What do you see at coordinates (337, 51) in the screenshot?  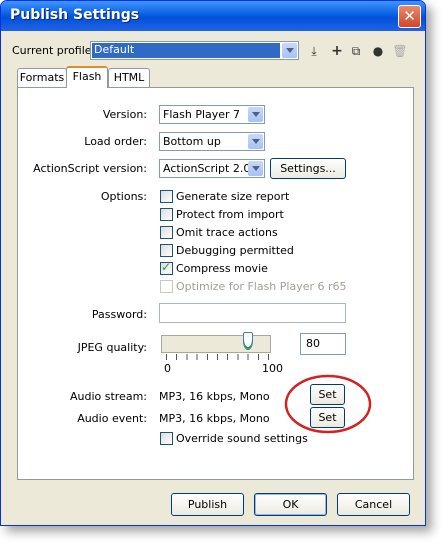 I see `add-profile-icon: +` at bounding box center [337, 51].